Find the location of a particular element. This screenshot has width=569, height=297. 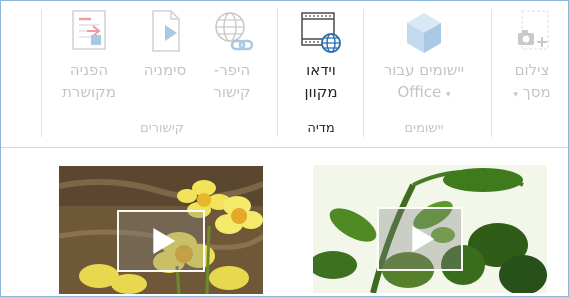

office-apps-button: יישומים עבור ▾ Office is located at coordinates (424, 63).